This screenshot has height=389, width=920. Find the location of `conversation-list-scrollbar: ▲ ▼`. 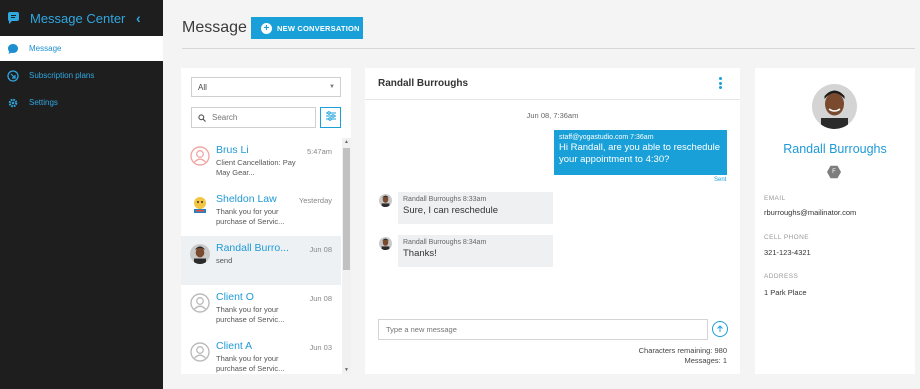

conversation-list-scrollbar: ▲ ▼ is located at coordinates (346, 256).